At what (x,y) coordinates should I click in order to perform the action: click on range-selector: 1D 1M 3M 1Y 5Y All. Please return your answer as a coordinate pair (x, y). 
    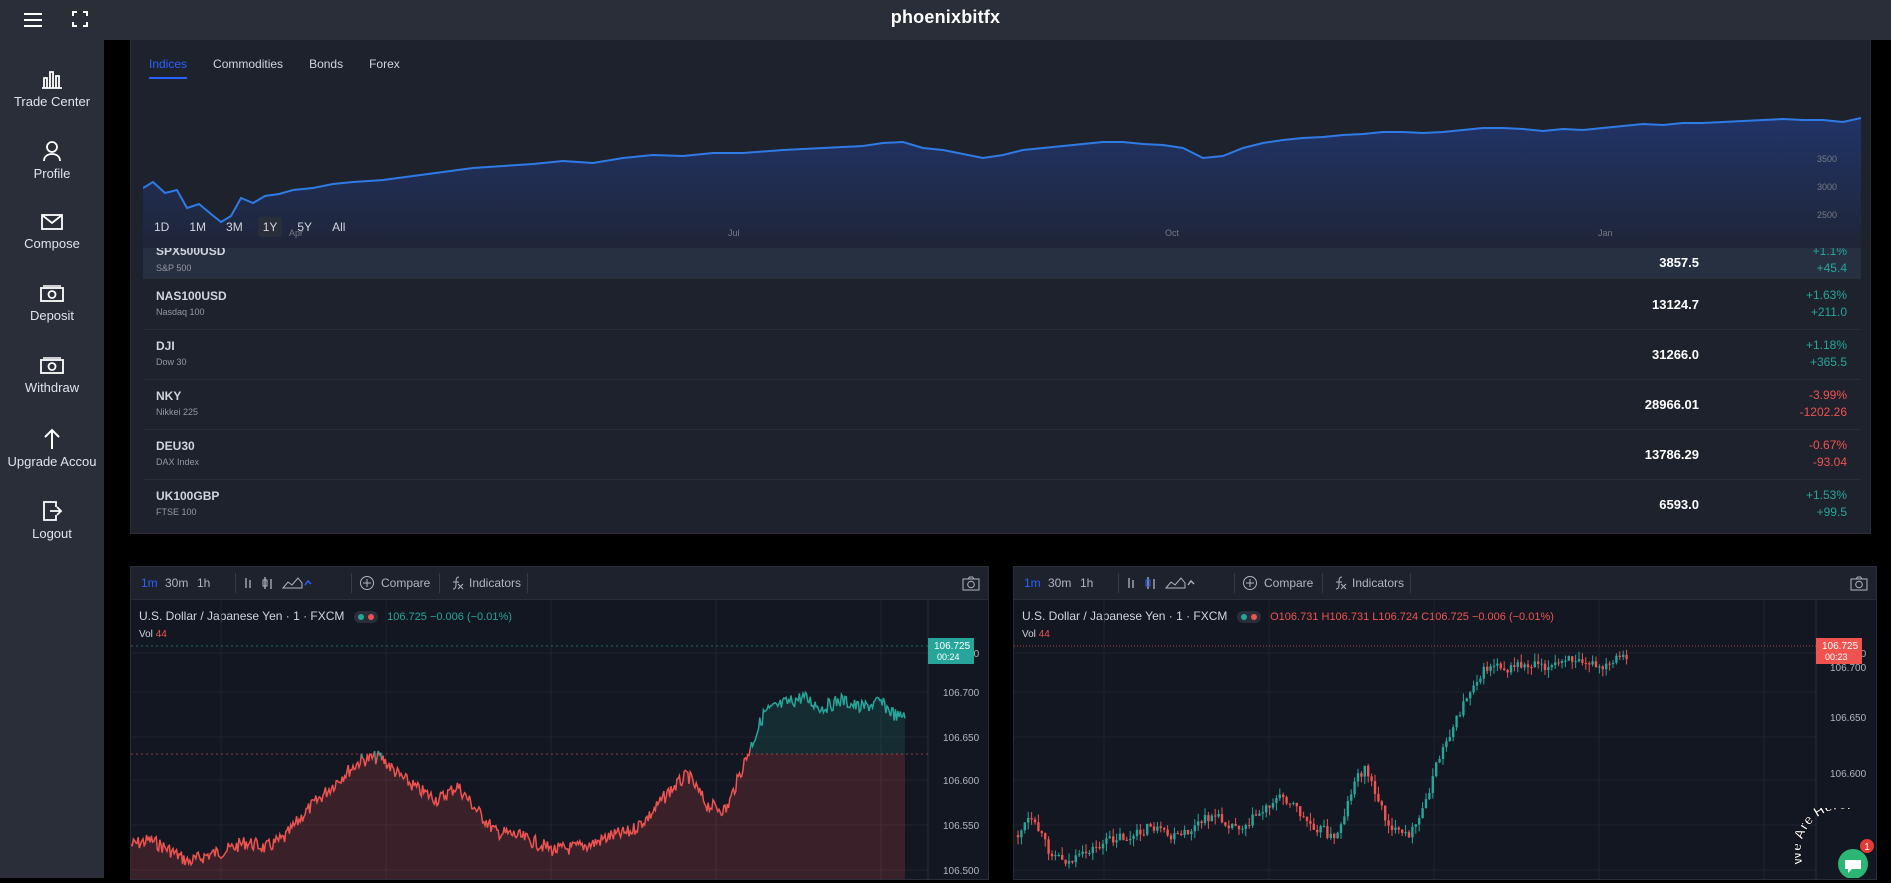
    Looking at the image, I should click on (254, 227).